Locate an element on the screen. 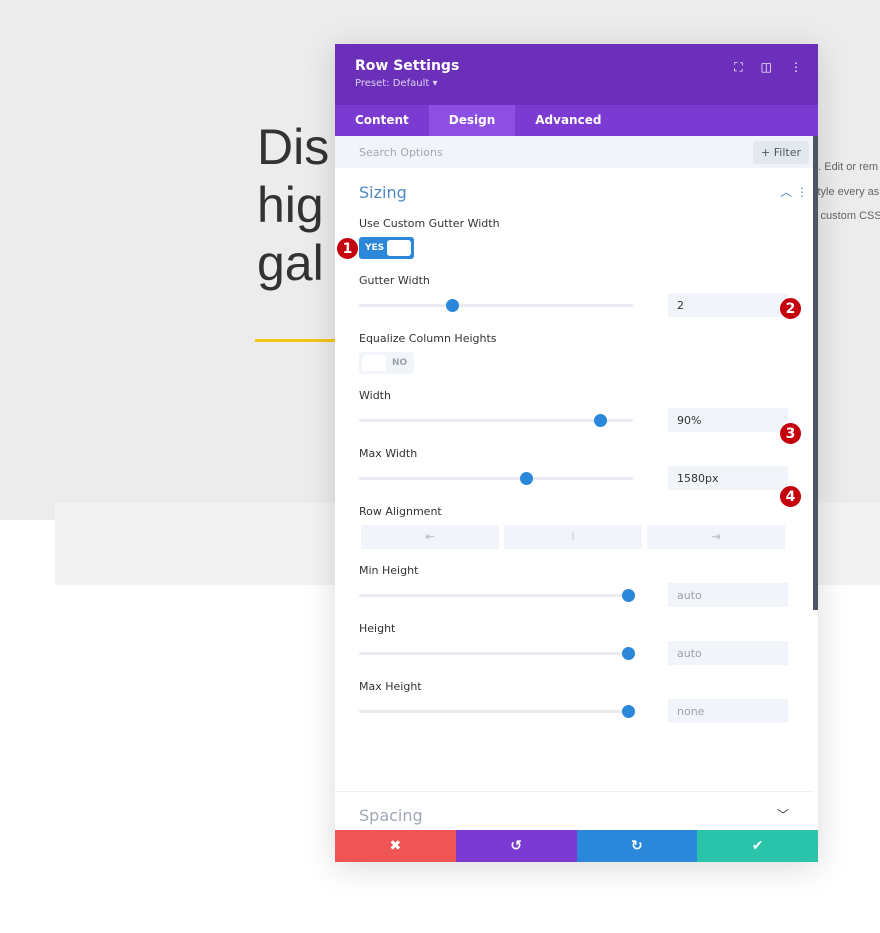  cancel-button: ✖ is located at coordinates (395, 846).